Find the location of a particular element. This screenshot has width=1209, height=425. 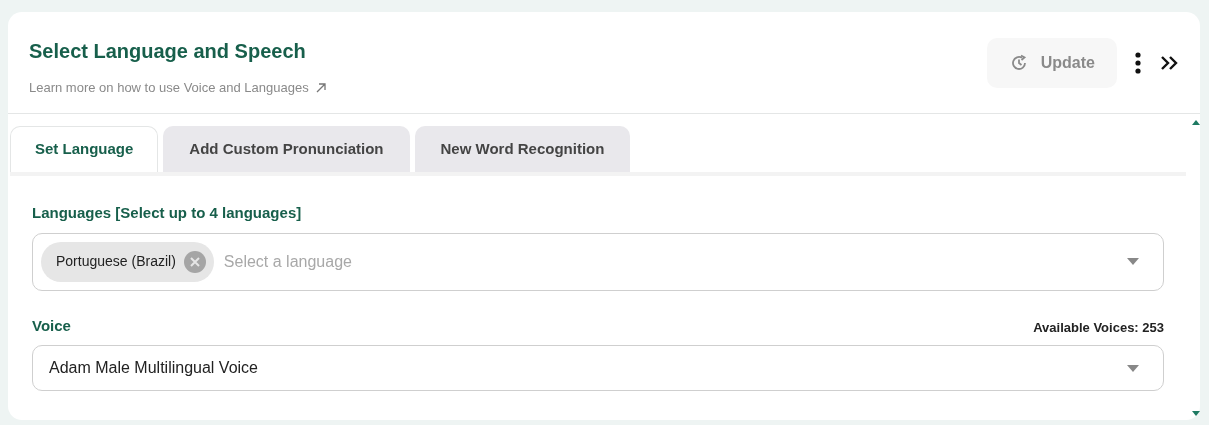

tab: Add Custom Pronunciation is located at coordinates (286, 149).